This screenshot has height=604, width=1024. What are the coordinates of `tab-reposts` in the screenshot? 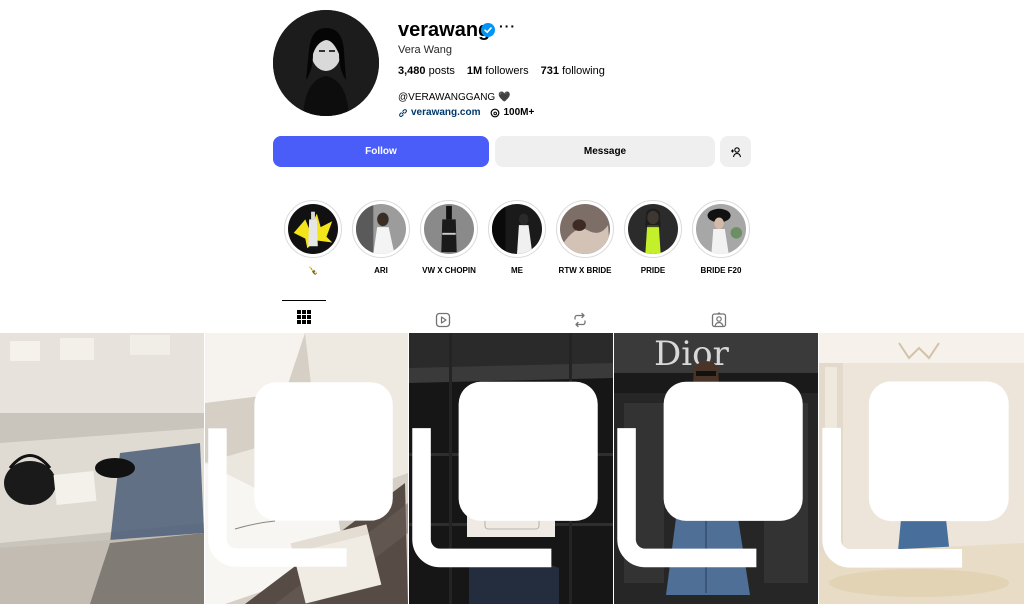 It's located at (580, 320).